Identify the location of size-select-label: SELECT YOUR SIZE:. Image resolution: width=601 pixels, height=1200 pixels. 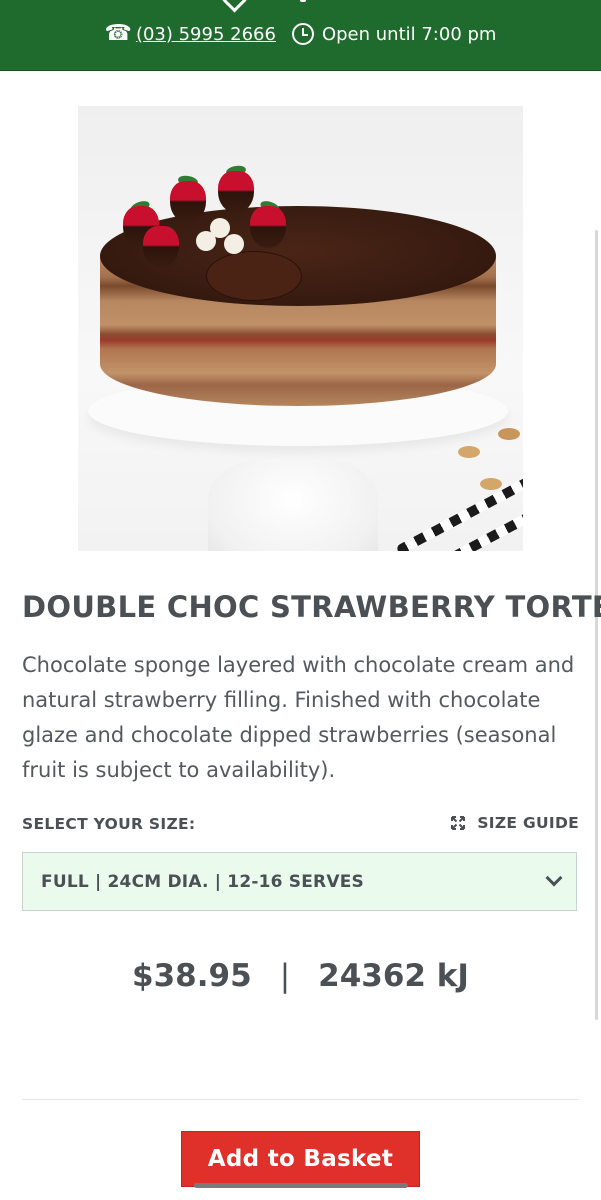
(109, 824).